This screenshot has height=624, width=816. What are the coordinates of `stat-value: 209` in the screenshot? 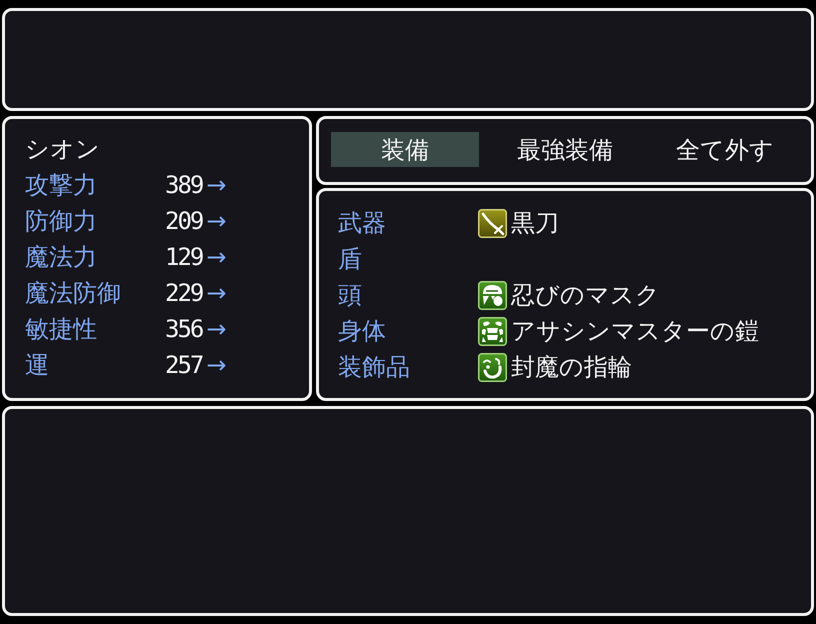 It's located at (183, 221).